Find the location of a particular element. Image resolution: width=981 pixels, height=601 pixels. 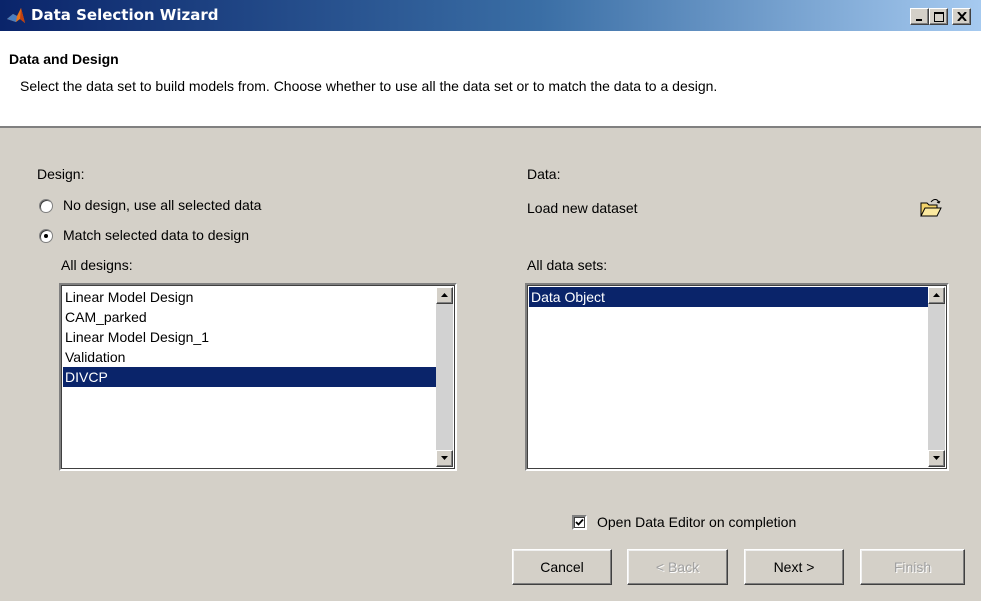

open-folder-icon is located at coordinates (931, 208).